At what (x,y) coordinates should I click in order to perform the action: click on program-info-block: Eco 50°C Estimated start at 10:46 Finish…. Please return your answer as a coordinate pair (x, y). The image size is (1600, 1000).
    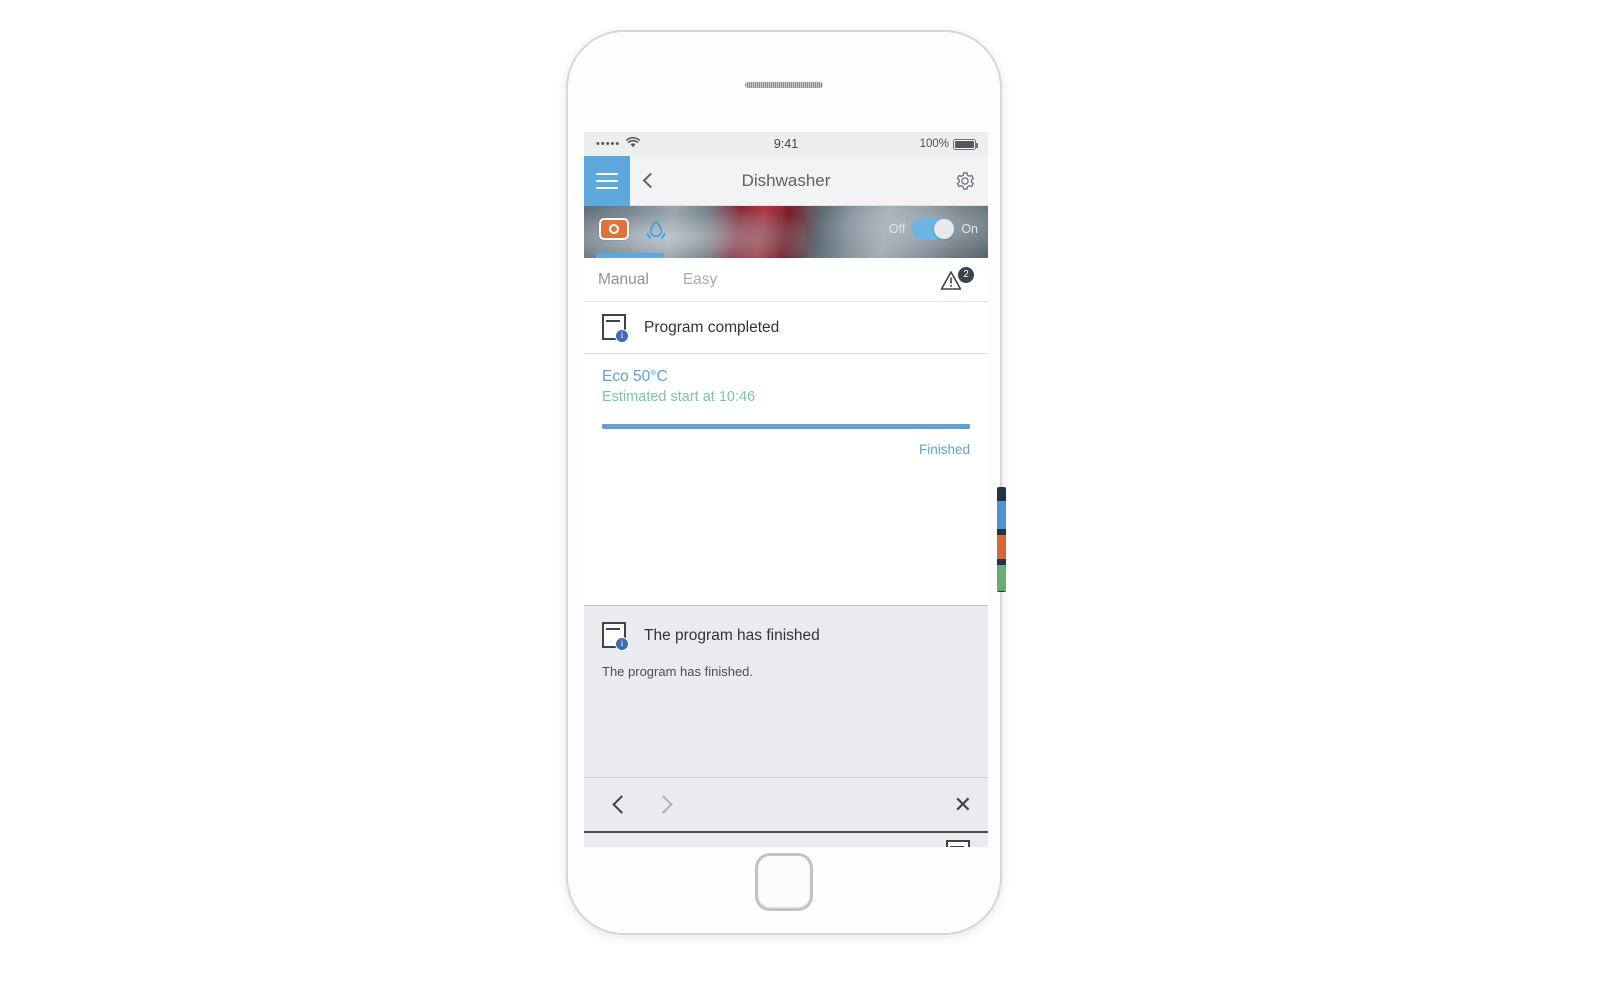
    Looking at the image, I should click on (786, 405).